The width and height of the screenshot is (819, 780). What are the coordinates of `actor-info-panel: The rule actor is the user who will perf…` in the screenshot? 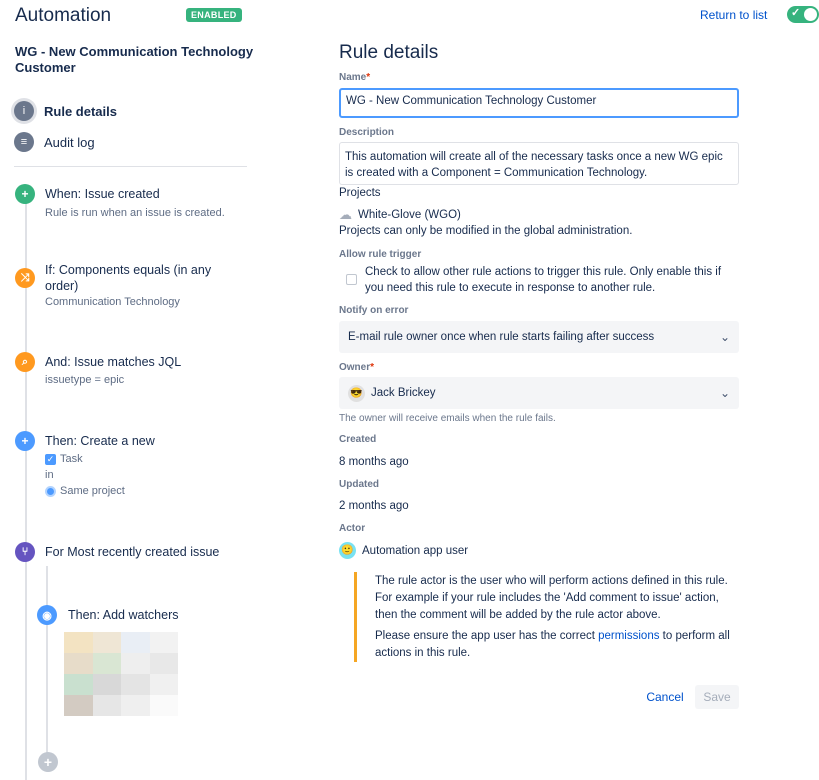 It's located at (549, 617).